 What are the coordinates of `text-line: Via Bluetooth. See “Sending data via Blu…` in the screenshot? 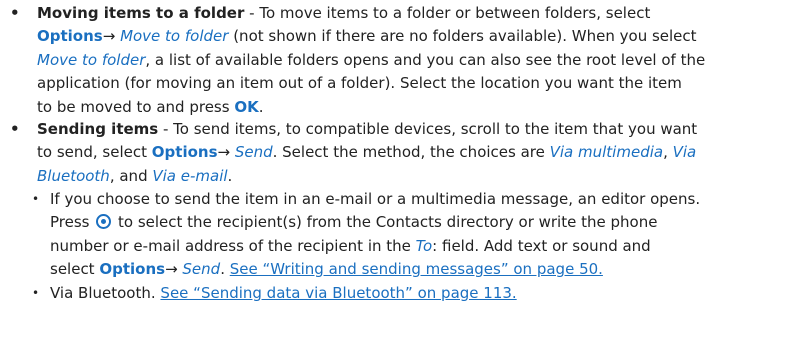 It's located at (283, 293).